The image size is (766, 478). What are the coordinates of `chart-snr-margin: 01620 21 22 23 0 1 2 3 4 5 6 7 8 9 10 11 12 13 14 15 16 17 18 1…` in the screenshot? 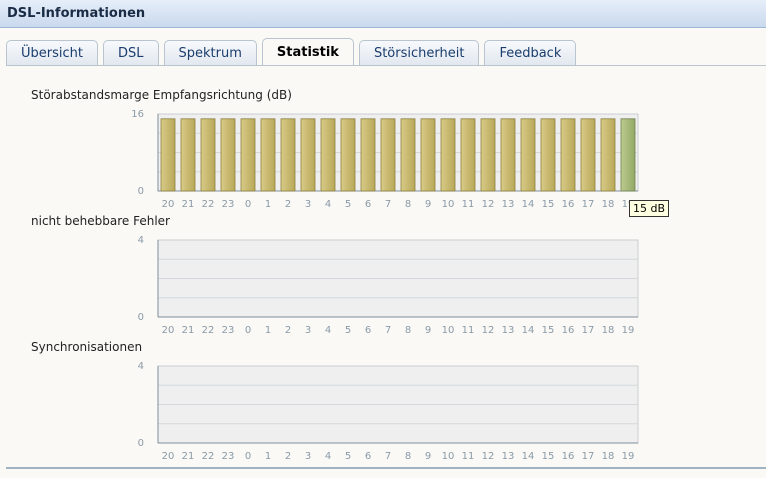 It's located at (385, 159).